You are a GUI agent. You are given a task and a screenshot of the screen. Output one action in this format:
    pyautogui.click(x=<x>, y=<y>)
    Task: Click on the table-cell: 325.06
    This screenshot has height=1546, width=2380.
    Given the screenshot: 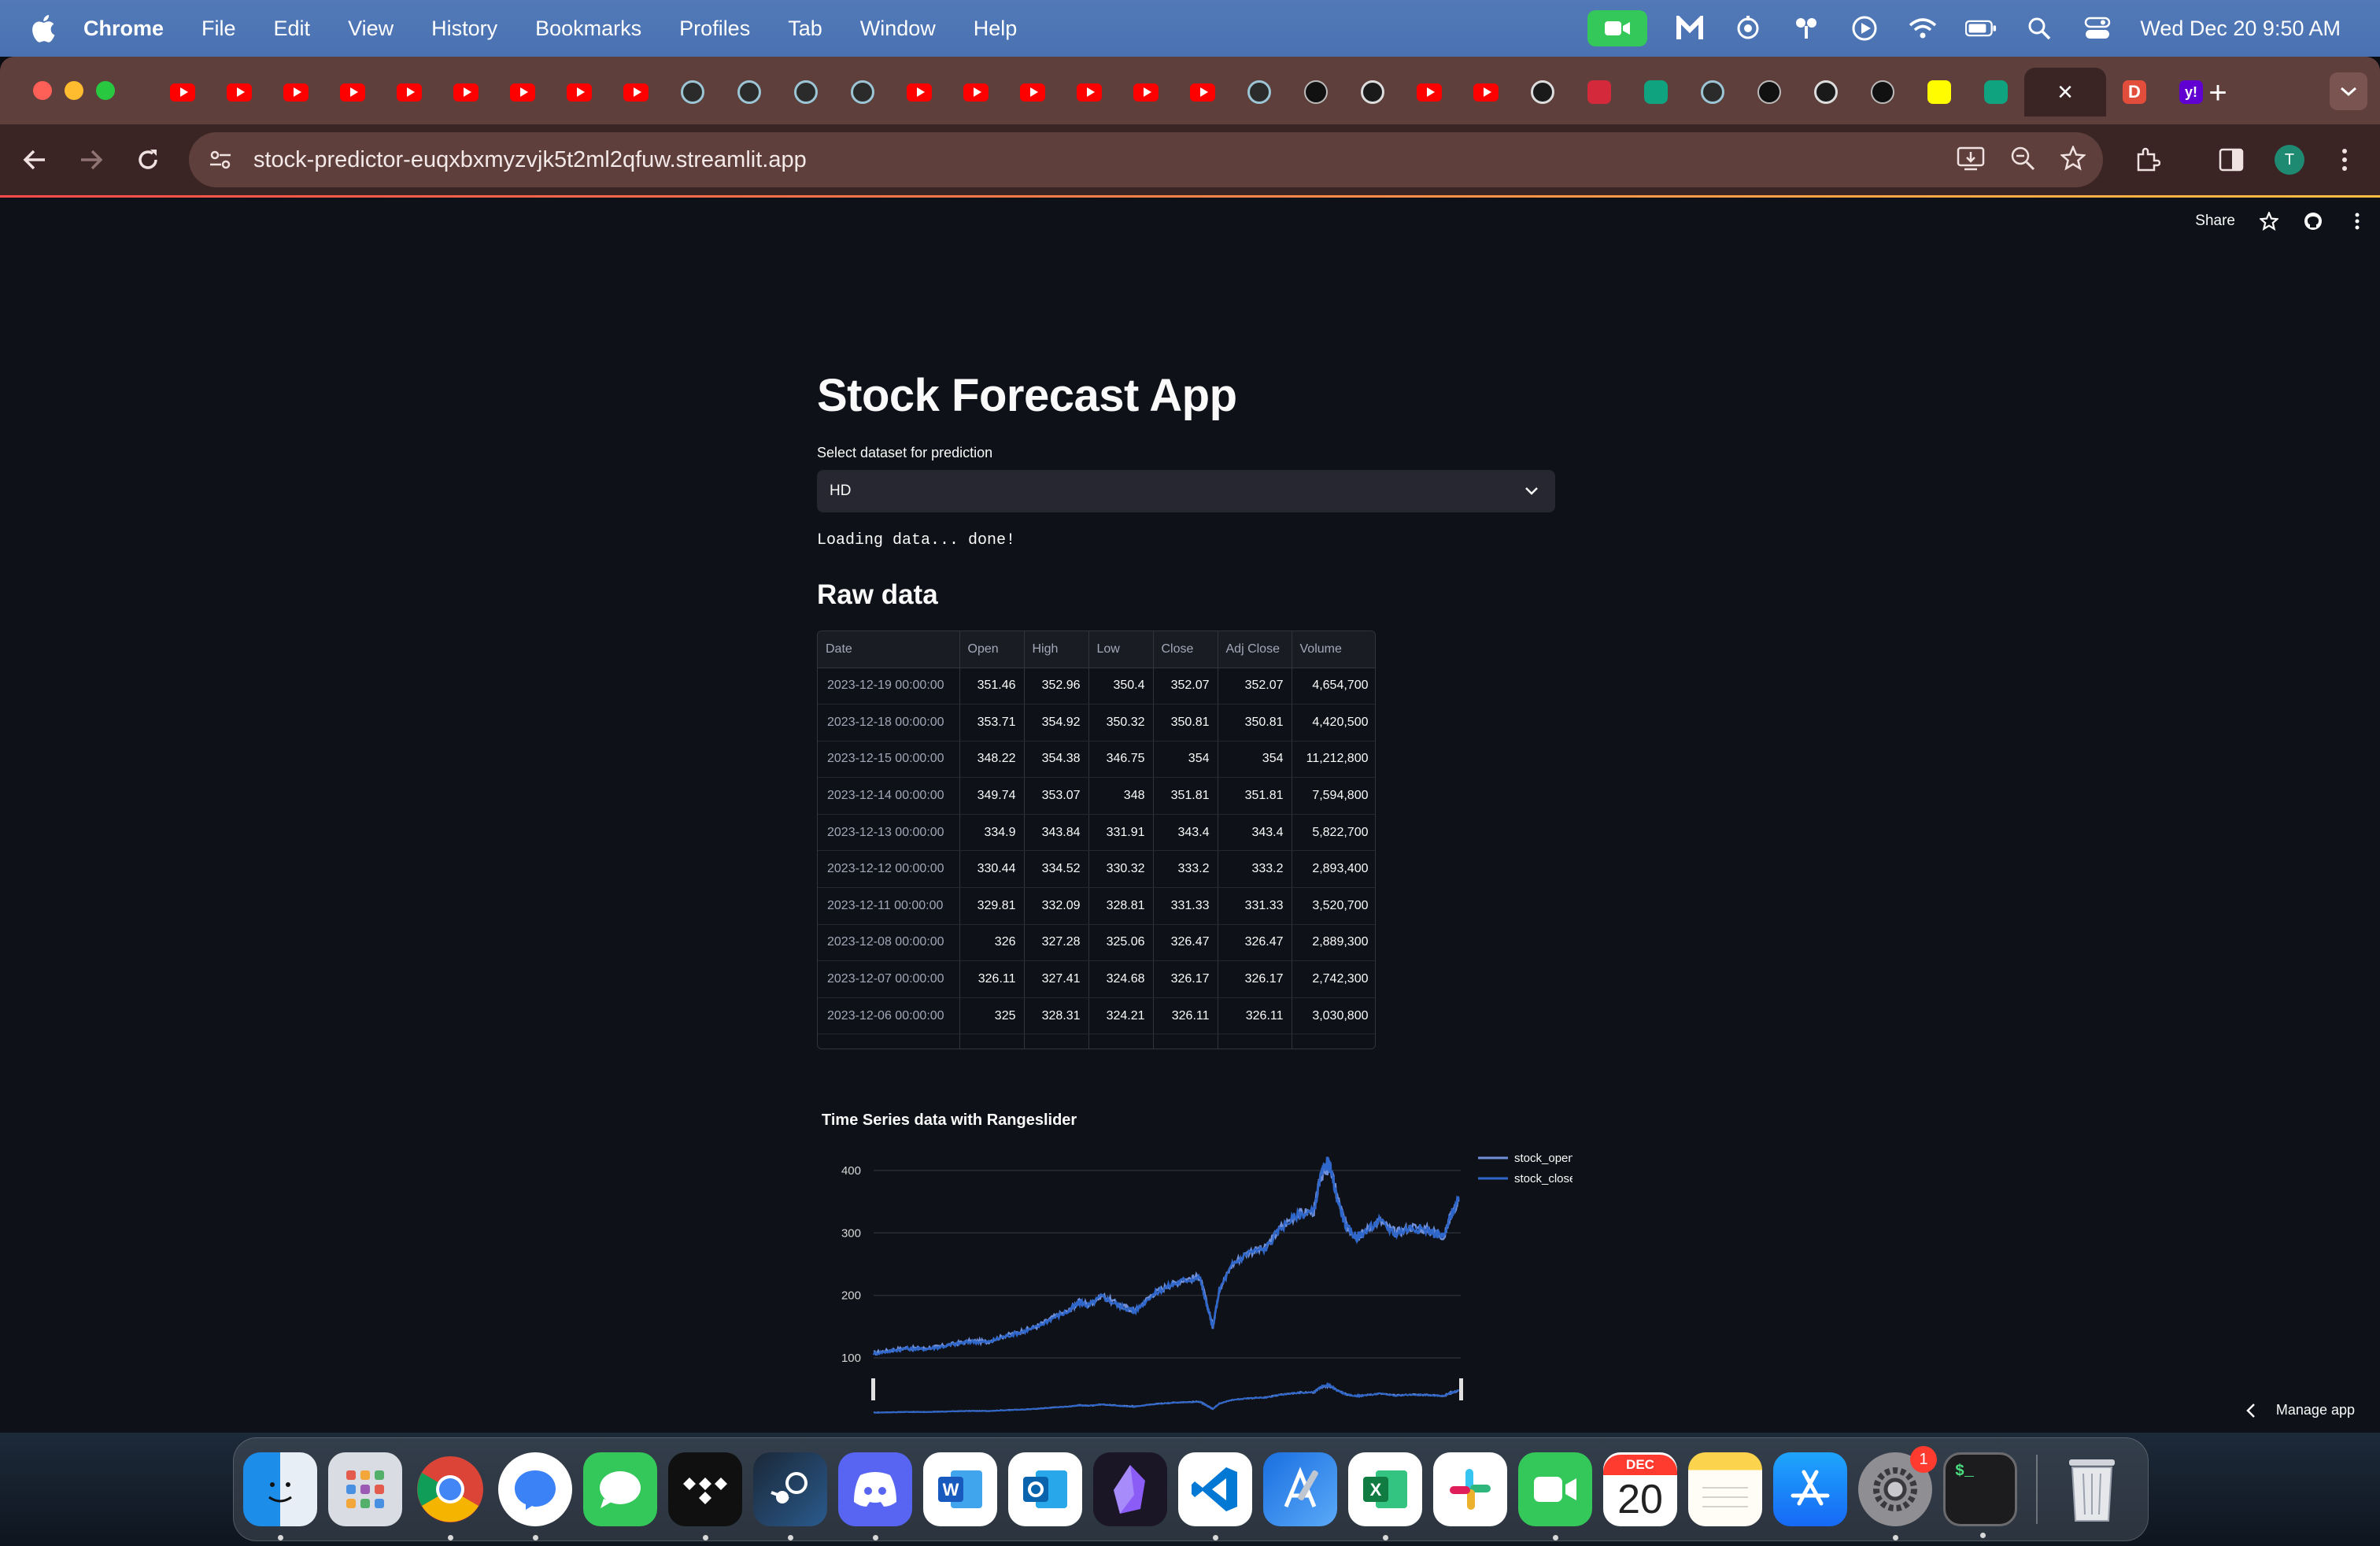 What is the action you would take?
    pyautogui.click(x=1121, y=943)
    